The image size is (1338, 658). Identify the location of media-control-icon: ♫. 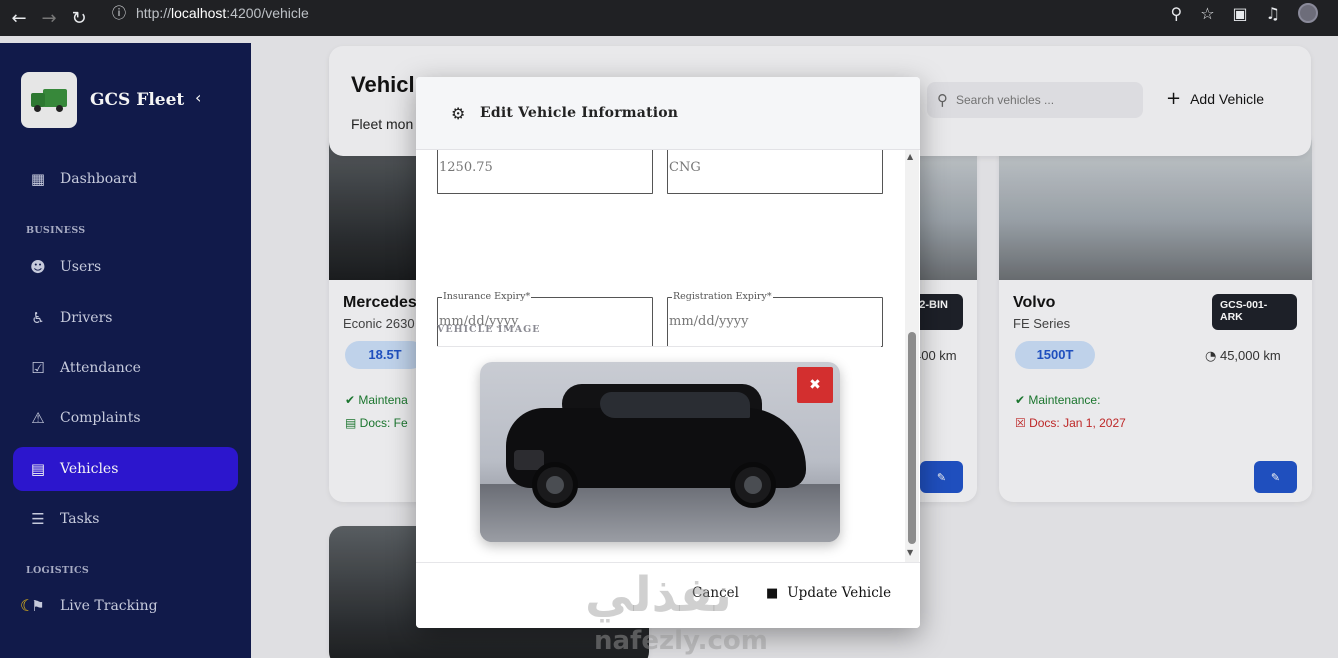
(1273, 13).